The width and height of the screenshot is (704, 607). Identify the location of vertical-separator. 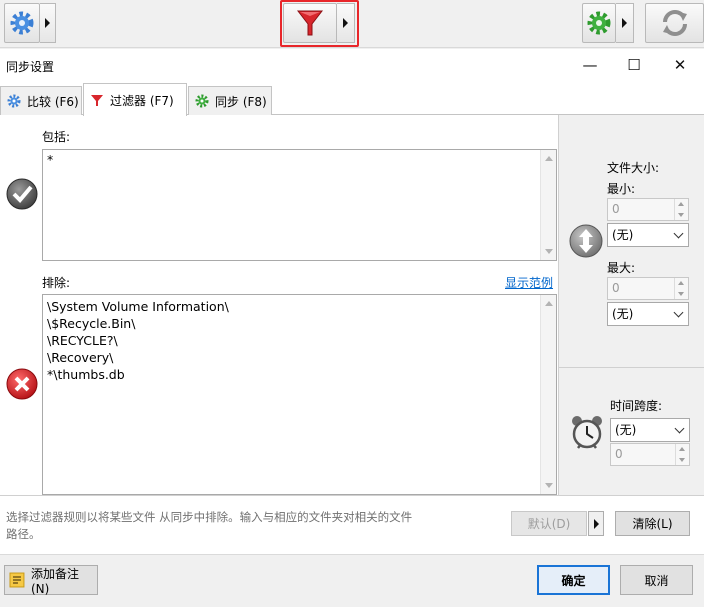
(558, 305).